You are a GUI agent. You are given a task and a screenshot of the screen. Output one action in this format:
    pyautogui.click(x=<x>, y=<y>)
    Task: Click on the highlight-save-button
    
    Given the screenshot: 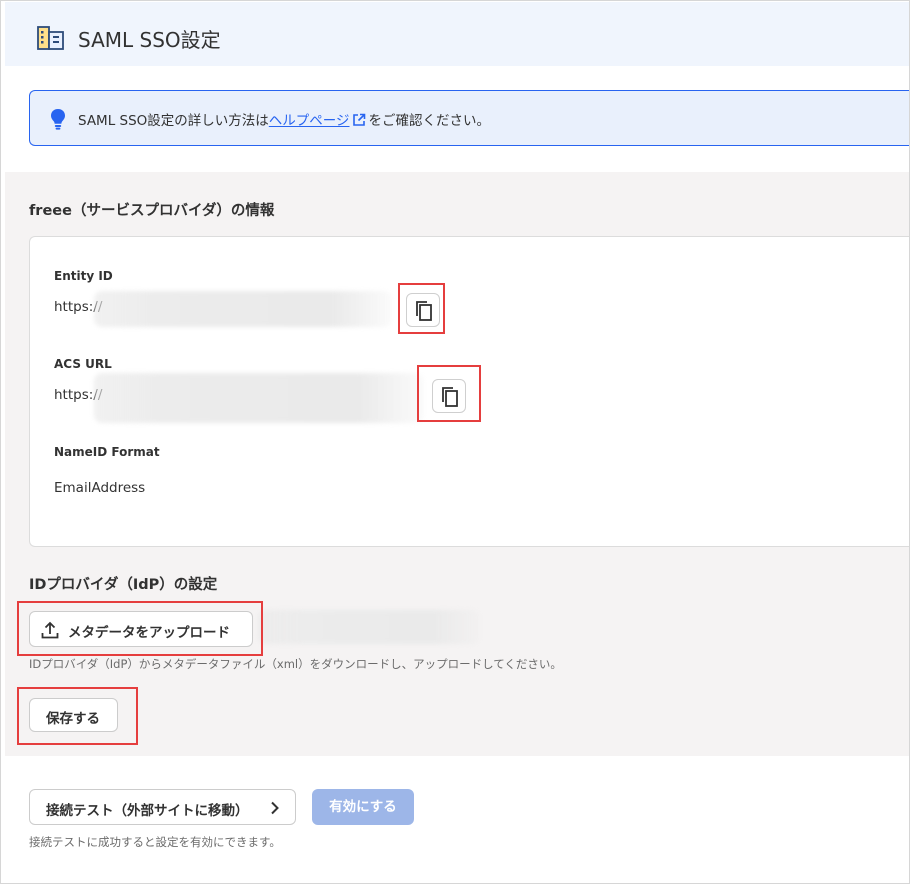 What is the action you would take?
    pyautogui.click(x=77, y=716)
    